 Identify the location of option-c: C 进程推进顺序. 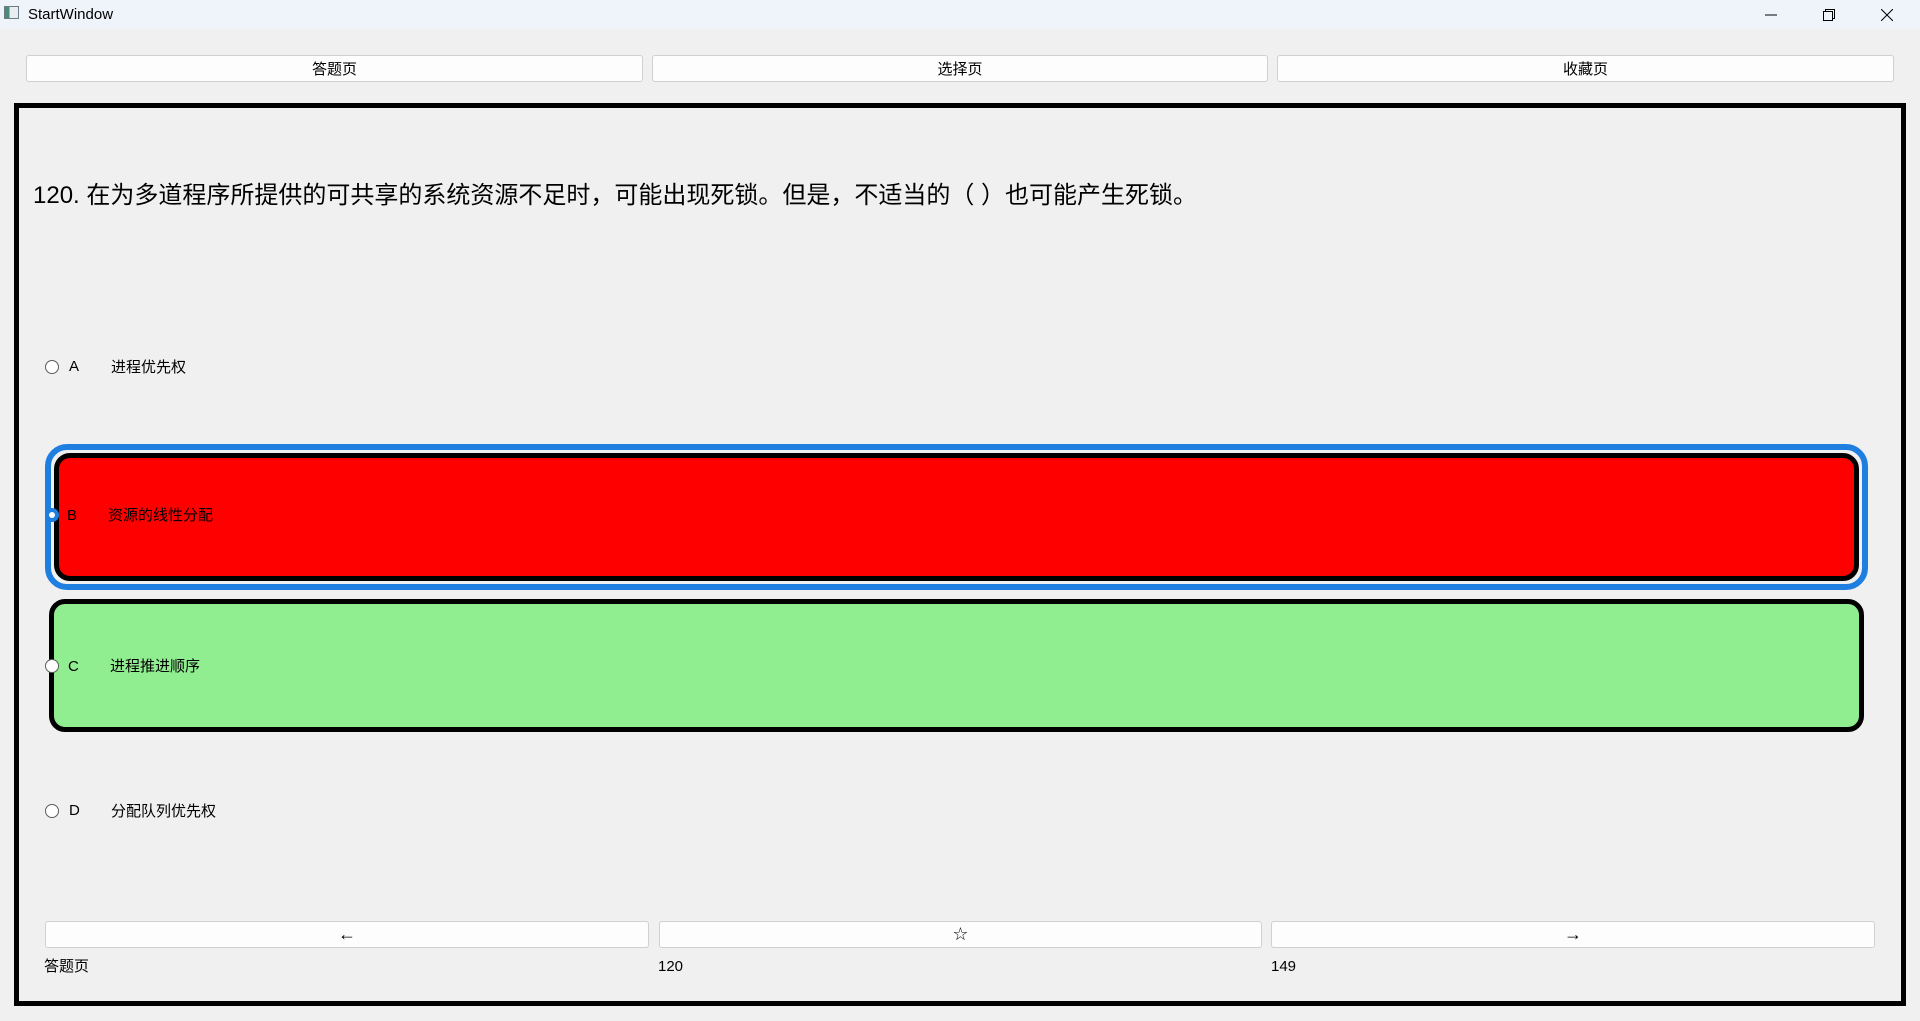
(954, 665).